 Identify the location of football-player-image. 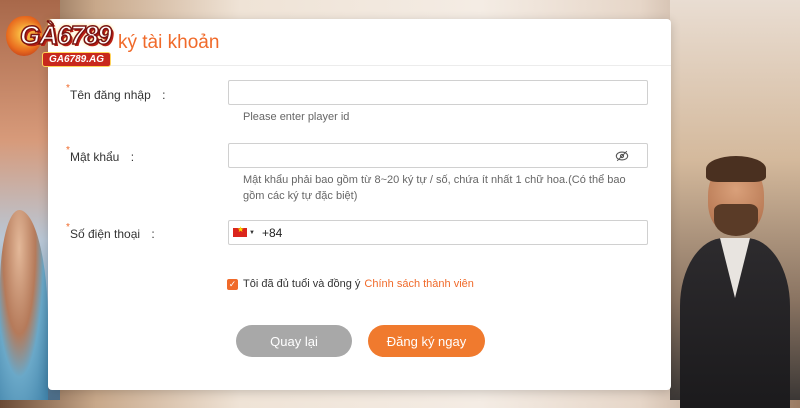
(735, 282).